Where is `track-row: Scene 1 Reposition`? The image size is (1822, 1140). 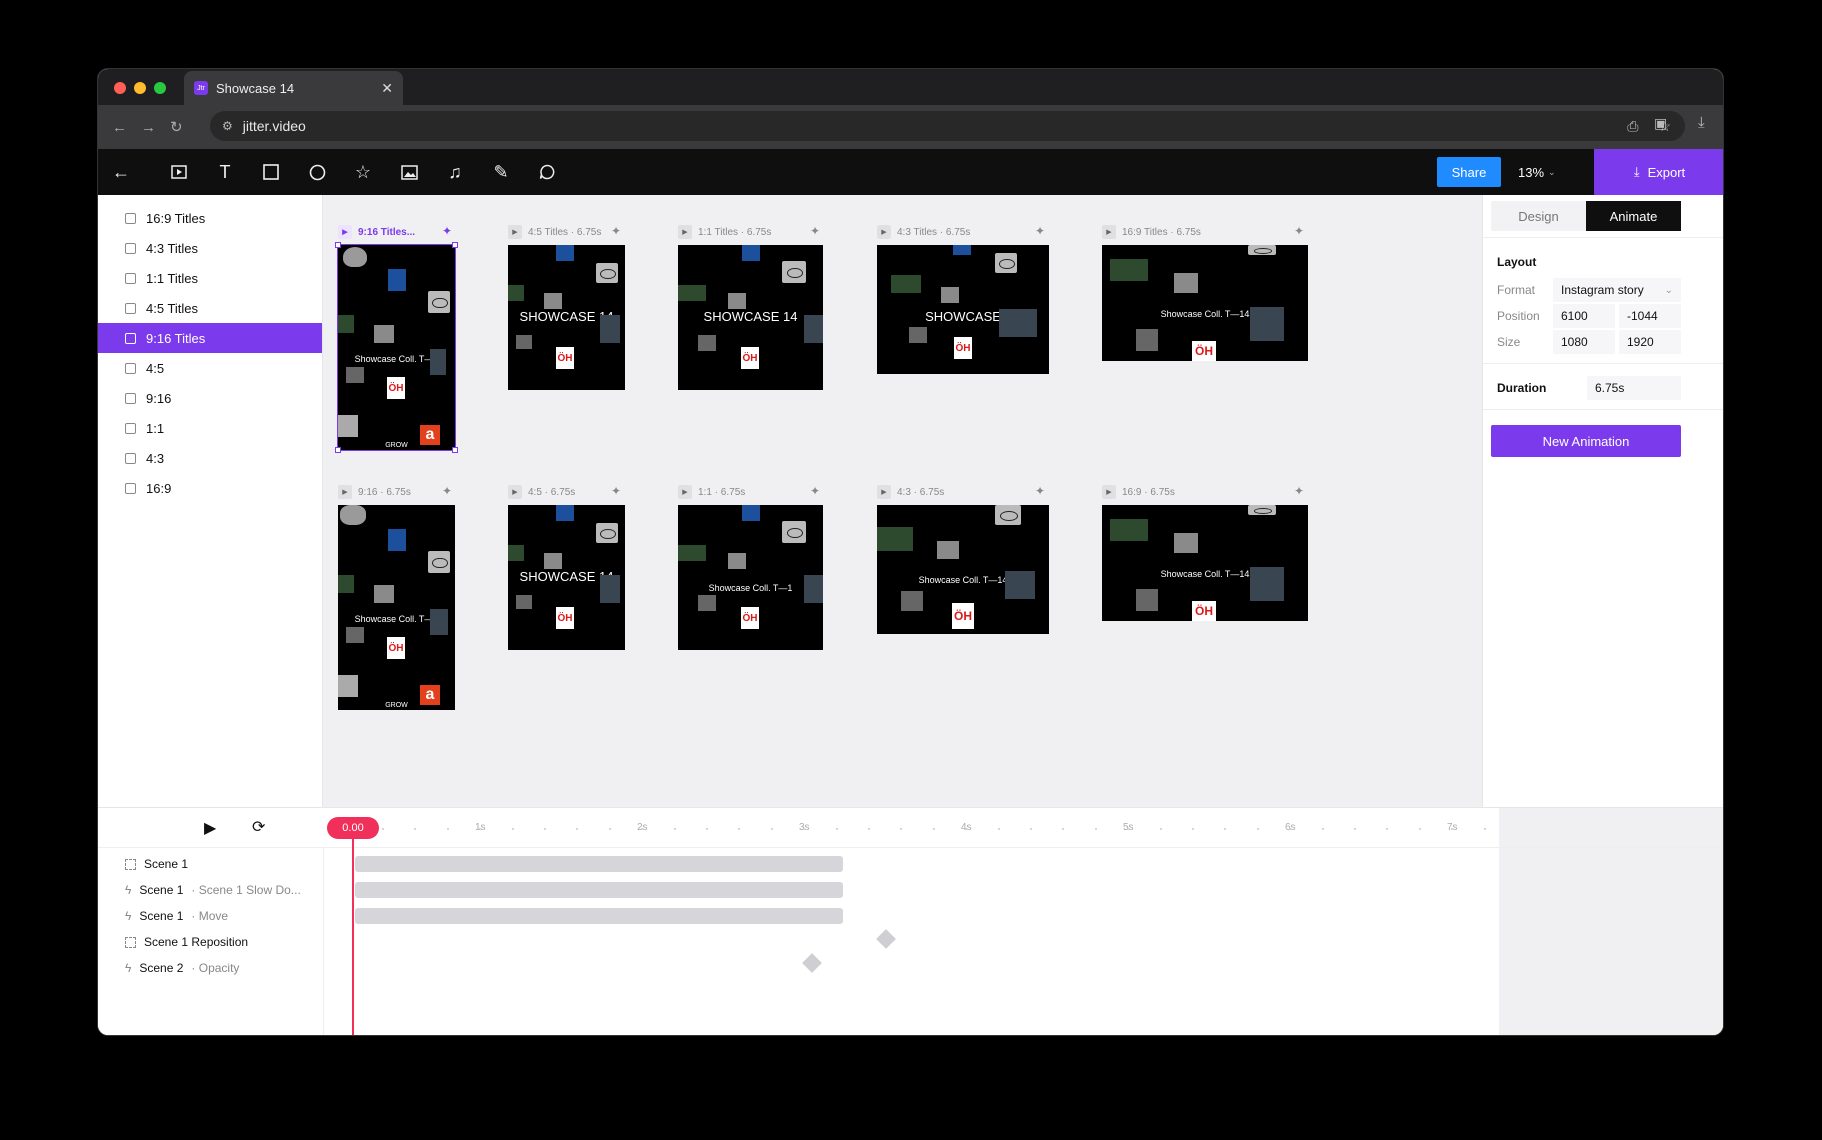
track-row: Scene 1 Reposition is located at coordinates (210, 942).